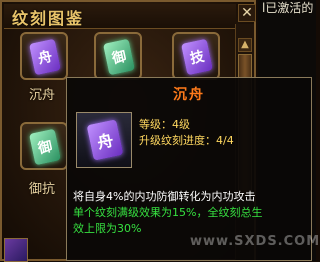 The width and height of the screenshot is (320, 262). What do you see at coordinates (288, 8) in the screenshot?
I see `side-text: l已激活的` at bounding box center [288, 8].